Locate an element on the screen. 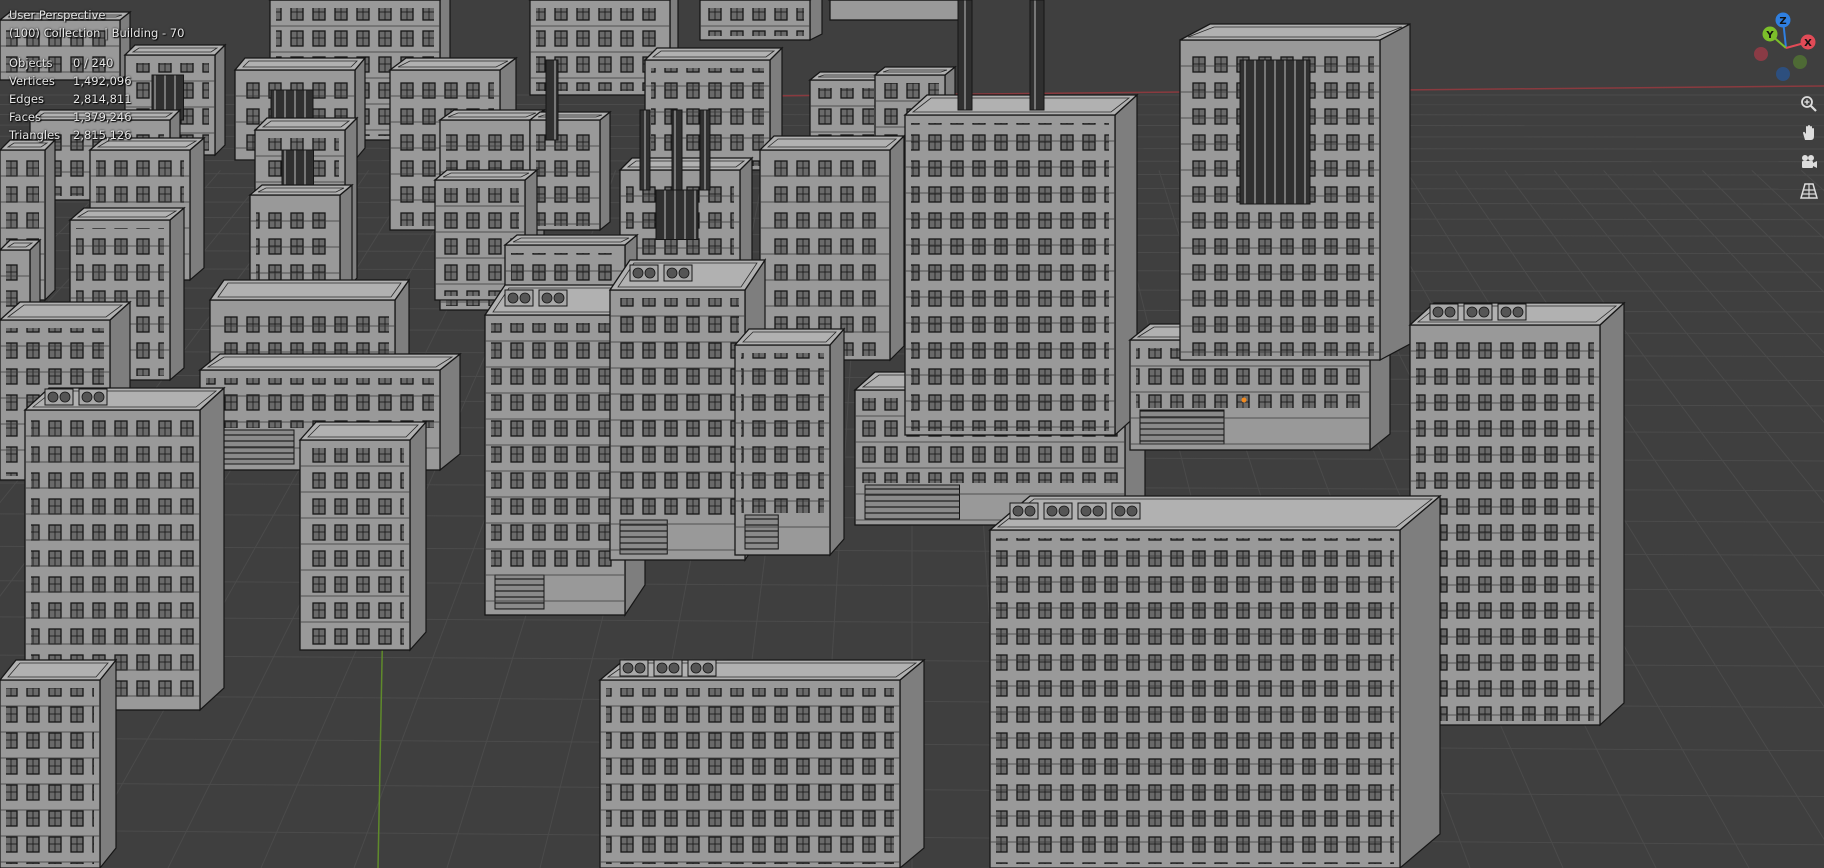 This screenshot has height=868, width=1824. svg-text: Y is located at coordinates (1769, 35).